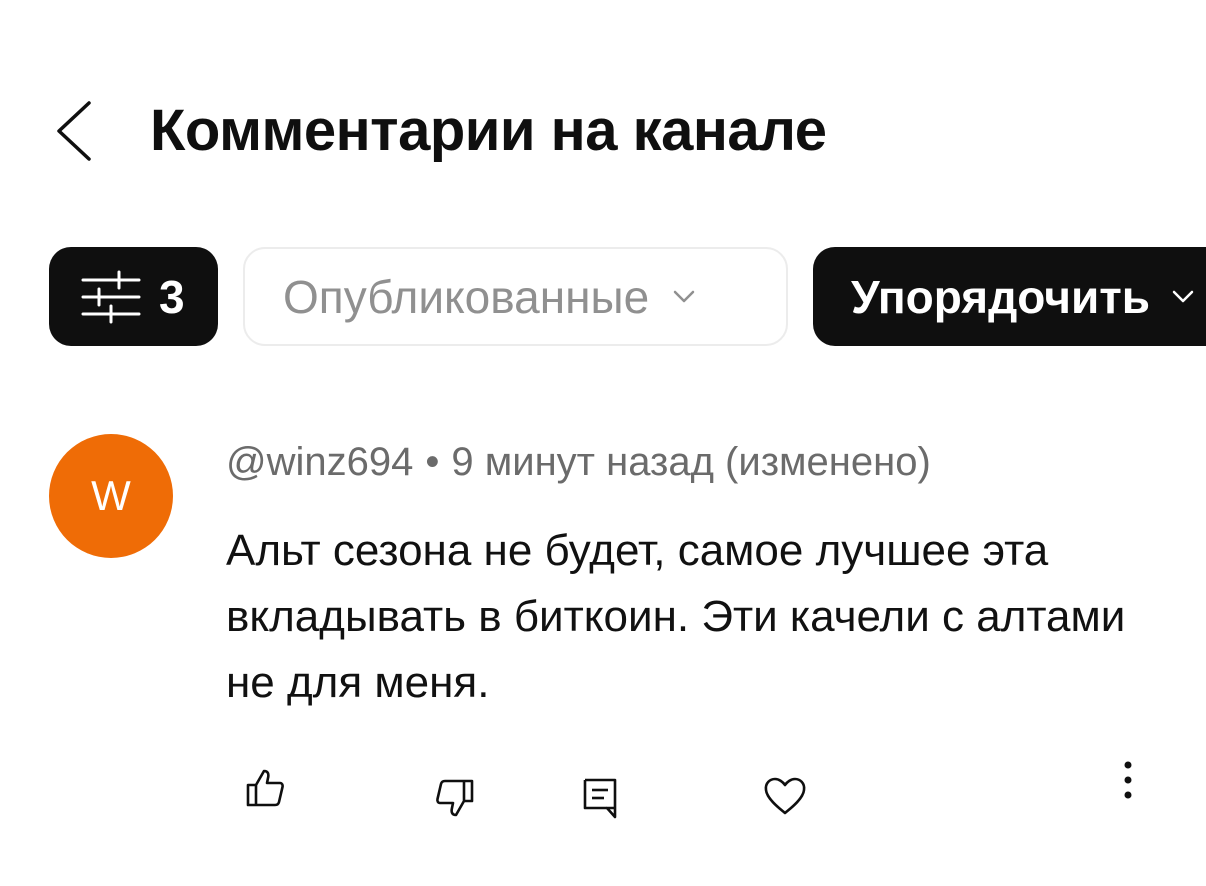 Image resolution: width=1206 pixels, height=886 pixels. I want to click on thumbs-up-icon, so click(265, 788).